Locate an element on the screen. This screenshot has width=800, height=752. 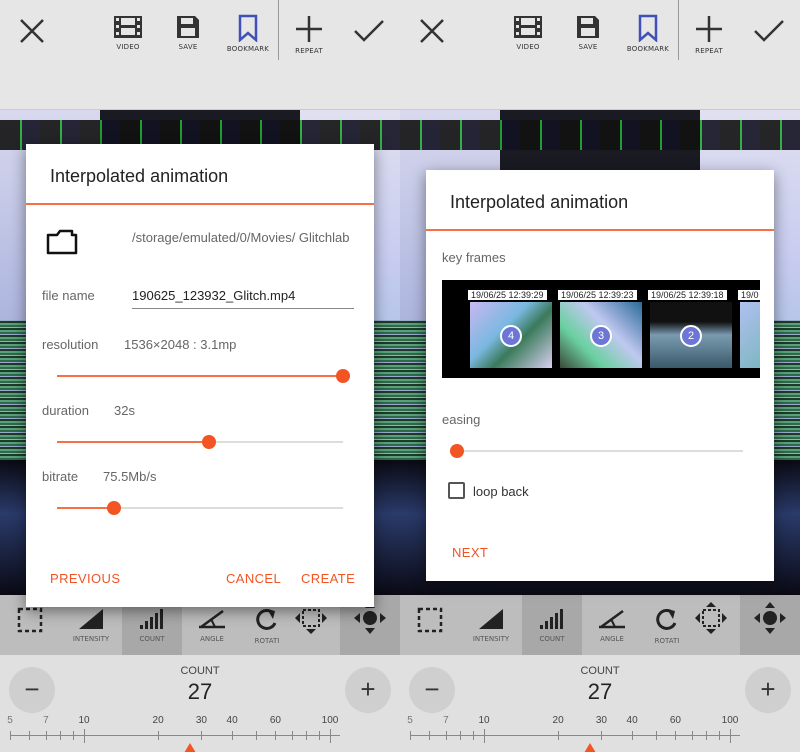
resolution-value: 1536×2048 : 3.1mp is located at coordinates (180, 344).